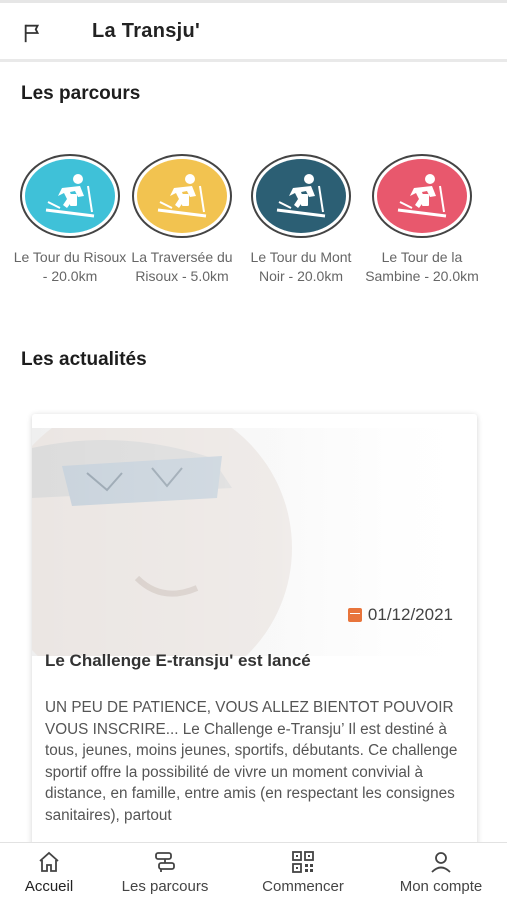  Describe the element at coordinates (81, 93) in the screenshot. I see `routes-section-title: Les parcours` at that location.